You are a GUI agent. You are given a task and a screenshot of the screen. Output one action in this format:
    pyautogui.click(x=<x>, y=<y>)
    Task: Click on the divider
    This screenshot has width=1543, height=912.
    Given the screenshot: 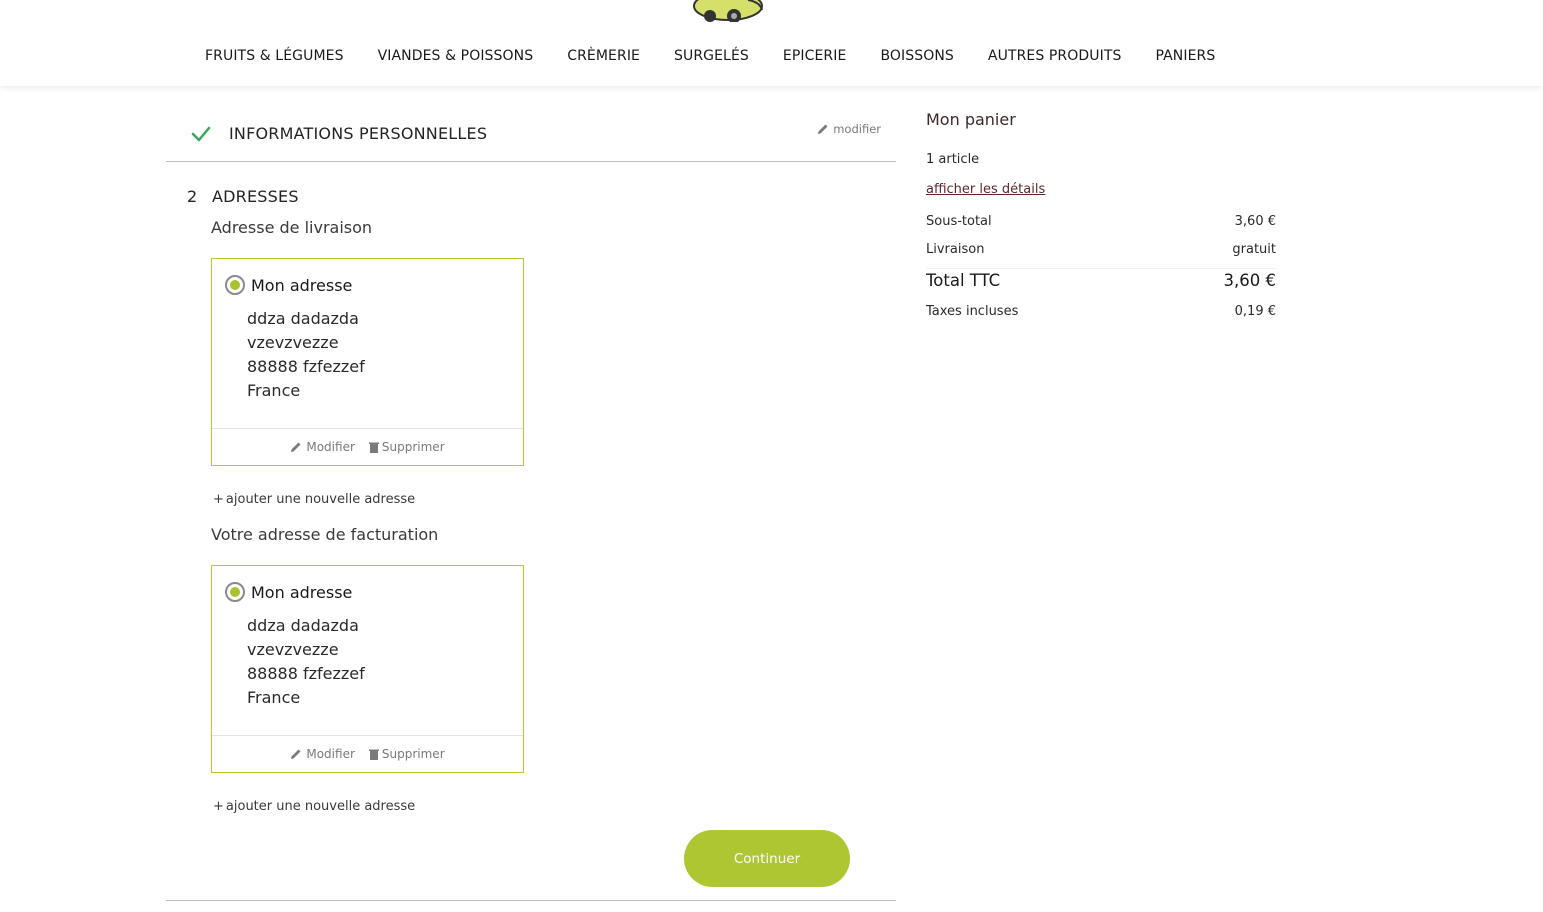 What is the action you would take?
    pyautogui.click(x=531, y=900)
    